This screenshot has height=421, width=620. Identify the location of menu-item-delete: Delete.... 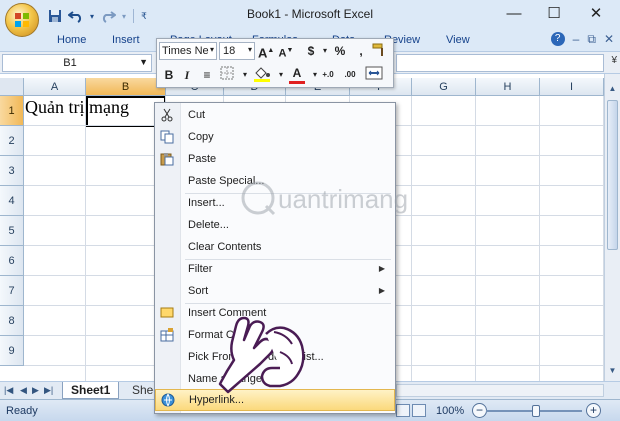
(275, 226).